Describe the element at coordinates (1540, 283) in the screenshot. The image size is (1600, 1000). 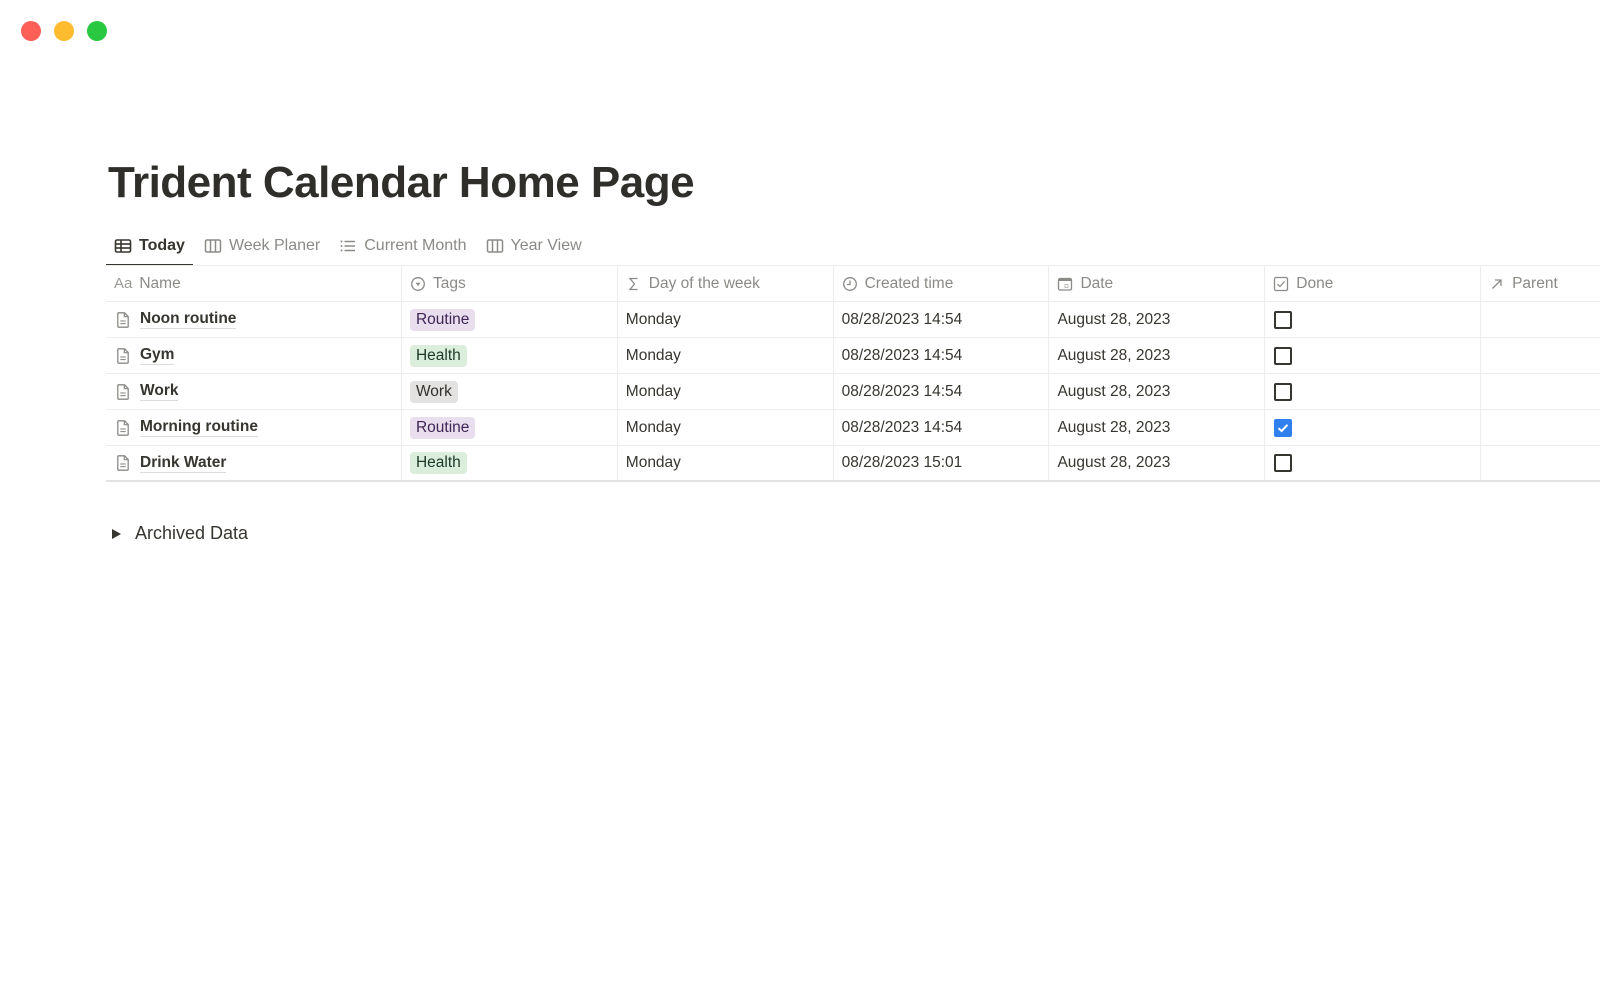
I see `column-header-parent: Parent` at that location.